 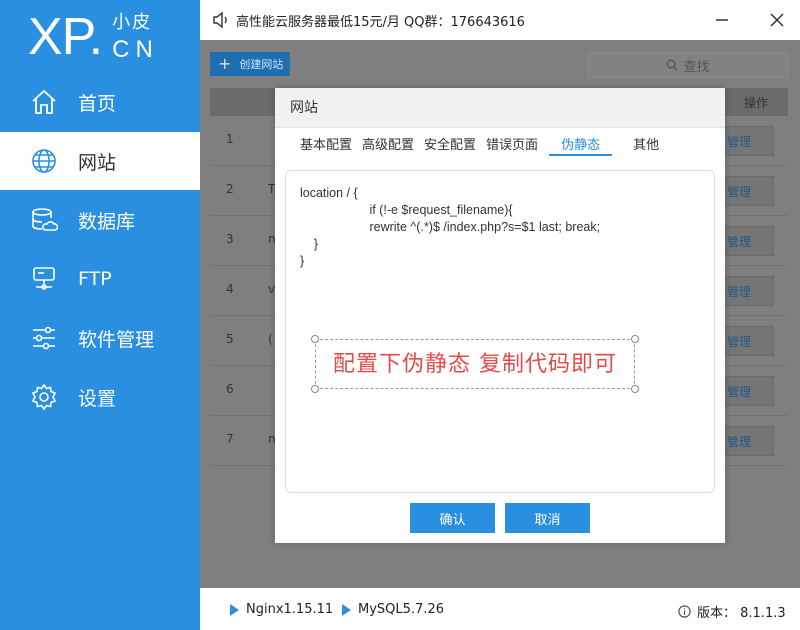 I want to click on top-bar: 高性能云服务器最低15元/月 QQ群：176643616, so click(x=500, y=20).